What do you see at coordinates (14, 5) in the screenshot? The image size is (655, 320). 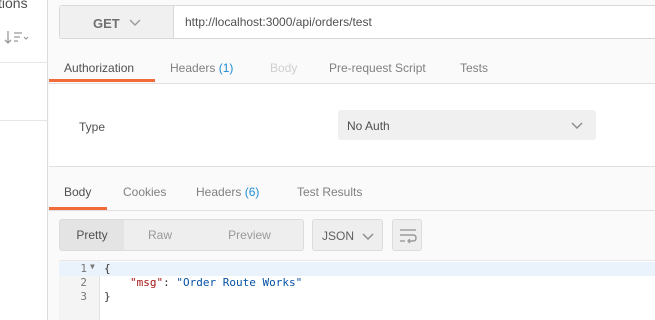 I see `sidebar-title: tions` at bounding box center [14, 5].